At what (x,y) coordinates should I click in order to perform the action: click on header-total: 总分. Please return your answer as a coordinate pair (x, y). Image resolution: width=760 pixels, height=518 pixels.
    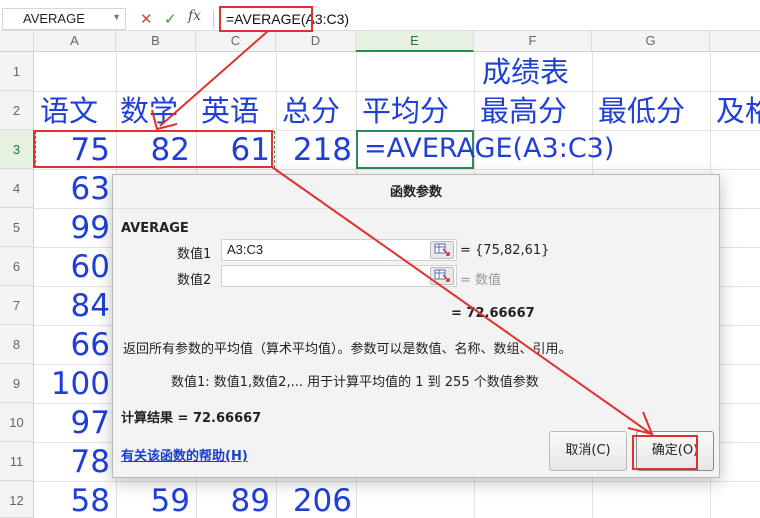
    Looking at the image, I should click on (311, 111).